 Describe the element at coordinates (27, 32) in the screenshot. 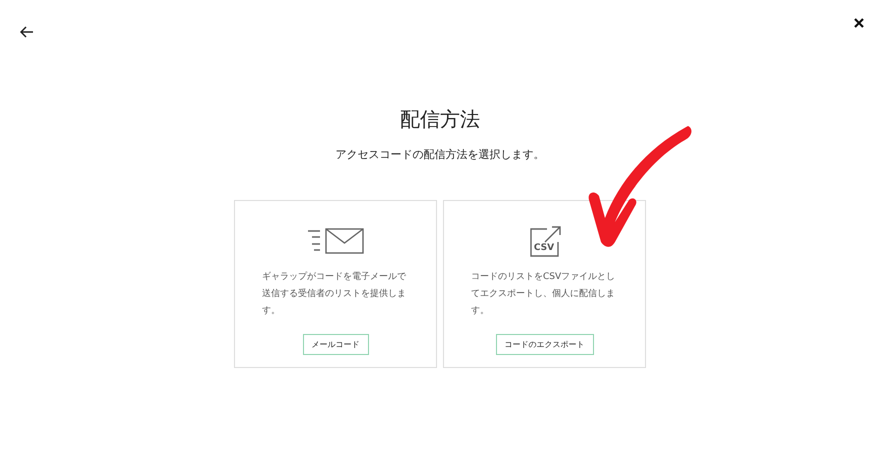

I see `back-arrow-icon` at that location.